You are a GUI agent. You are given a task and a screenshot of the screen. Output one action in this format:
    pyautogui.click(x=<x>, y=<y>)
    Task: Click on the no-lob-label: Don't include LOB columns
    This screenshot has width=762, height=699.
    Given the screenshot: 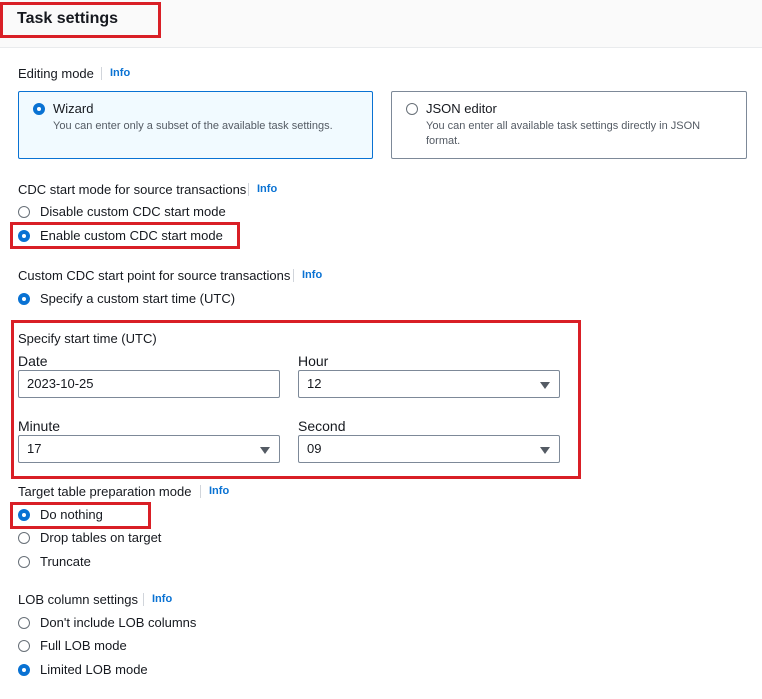 What is the action you would take?
    pyautogui.click(x=118, y=622)
    